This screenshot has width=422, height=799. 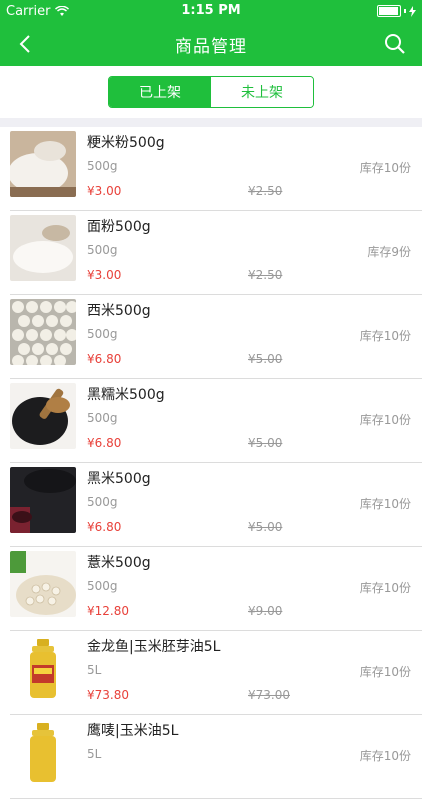 I want to click on product-price: ¥73.80, so click(x=108, y=695).